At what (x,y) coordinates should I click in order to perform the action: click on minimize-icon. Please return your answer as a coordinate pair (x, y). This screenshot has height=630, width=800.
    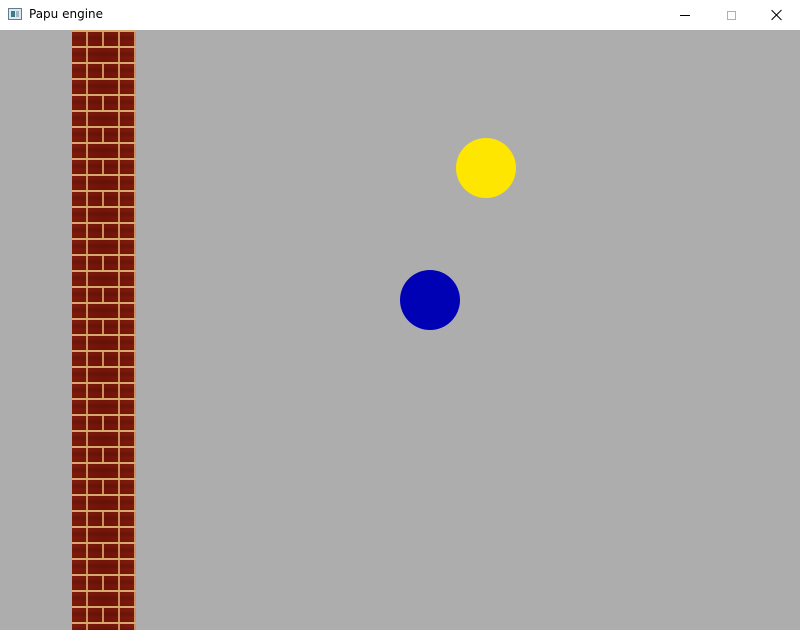
    Looking at the image, I should click on (685, 15).